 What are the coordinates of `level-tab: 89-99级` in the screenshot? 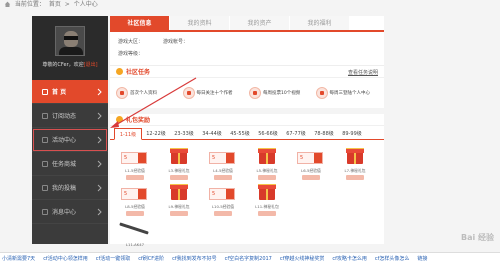 It's located at (352, 133).